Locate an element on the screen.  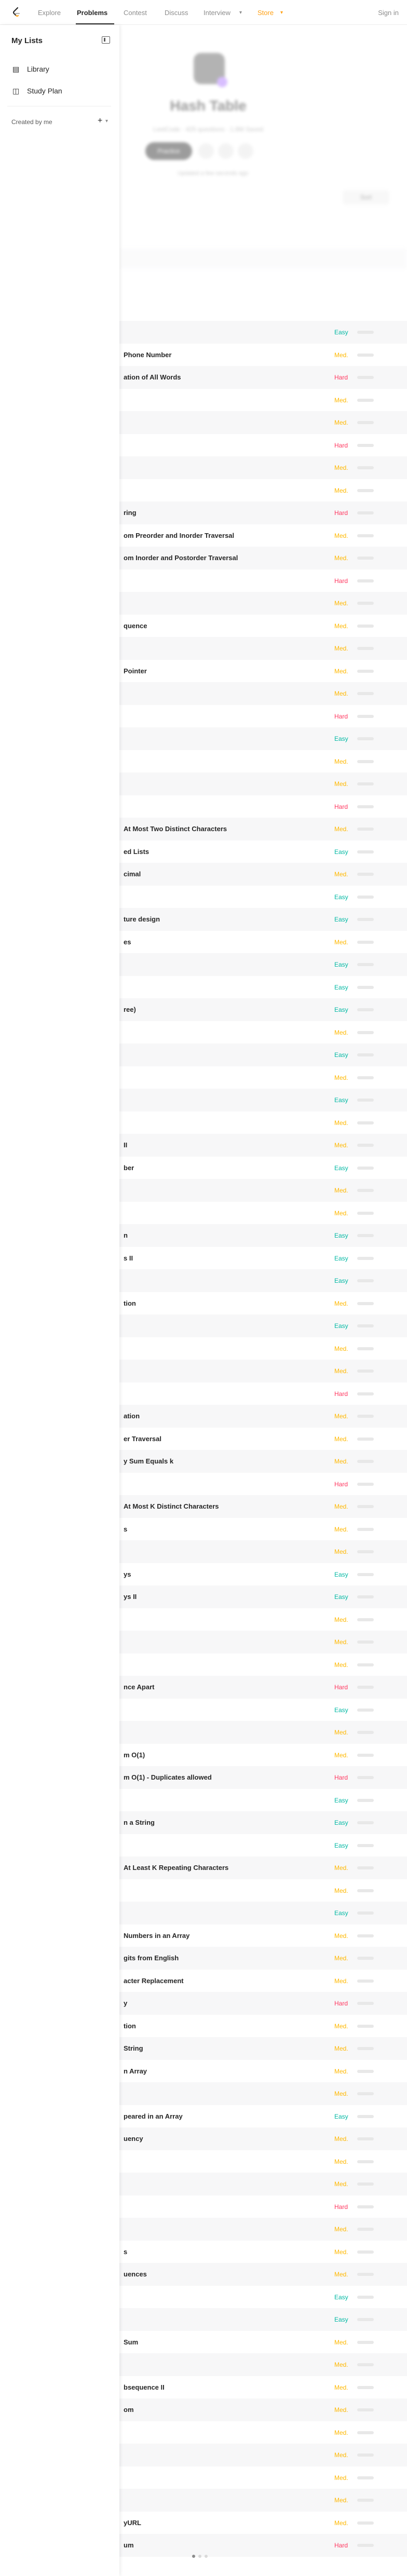
nav-interview: Interview is located at coordinates (217, 13).